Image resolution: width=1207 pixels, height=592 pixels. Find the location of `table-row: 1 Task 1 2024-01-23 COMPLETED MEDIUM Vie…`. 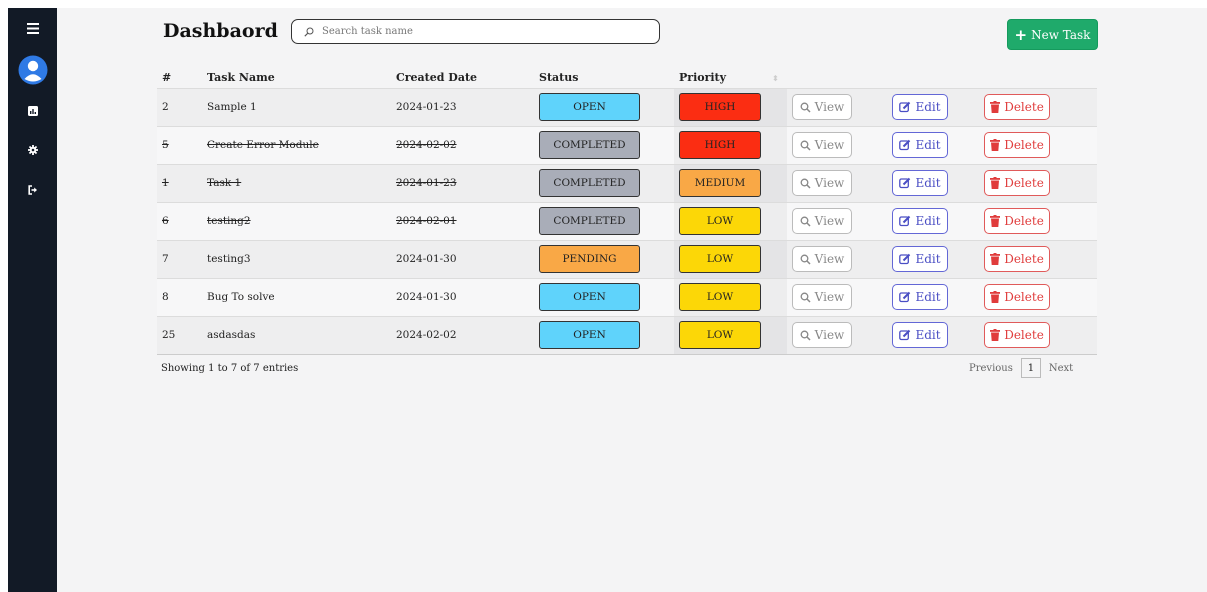

table-row: 1 Task 1 2024-01-23 COMPLETED MEDIUM Vie… is located at coordinates (627, 182).